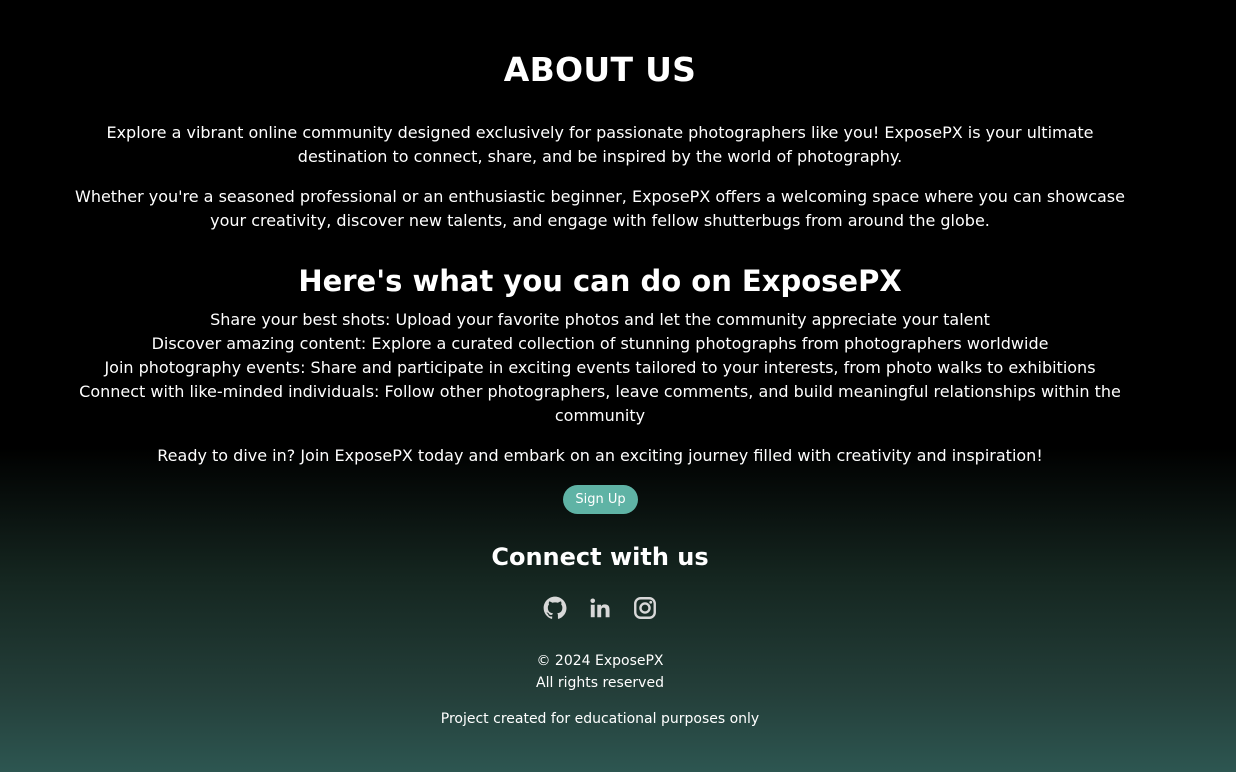 Image resolution: width=1236 pixels, height=772 pixels. Describe the element at coordinates (600, 499) in the screenshot. I see `sign-up-button: Sign Up` at that location.